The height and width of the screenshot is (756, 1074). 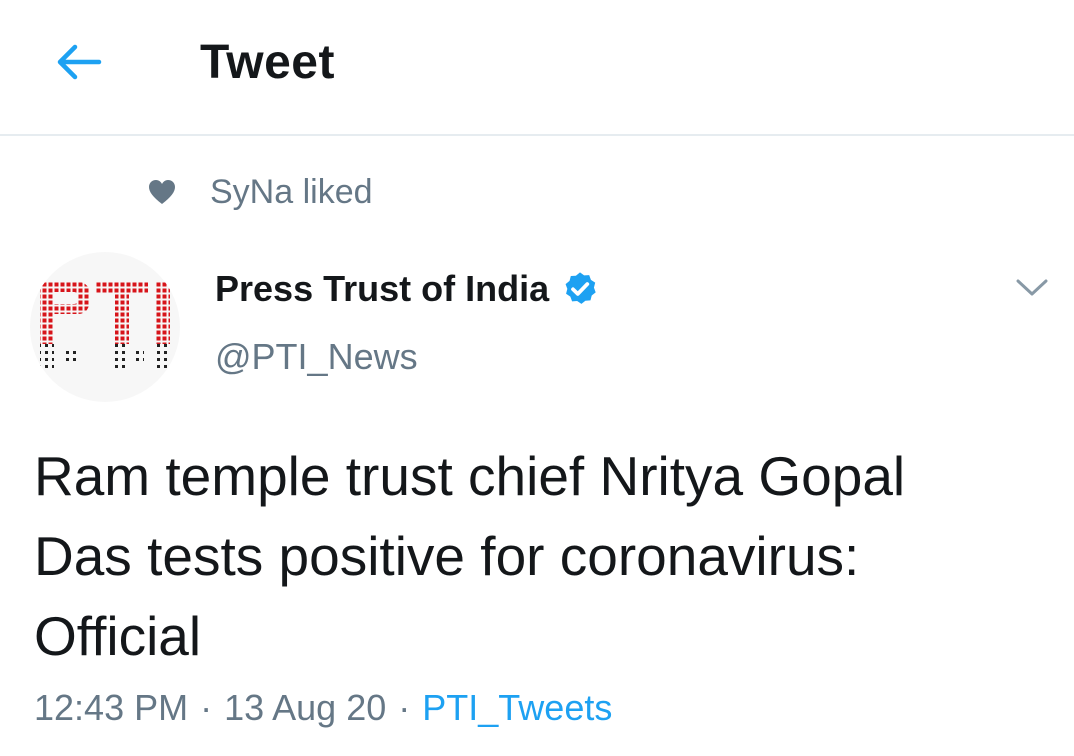 I want to click on author-handle: @PTI_News, so click(x=316, y=357).